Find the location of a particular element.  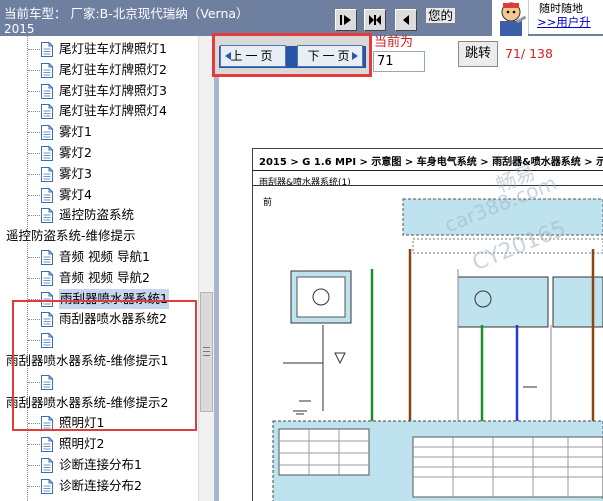

tree-item-label: 音频 视频 导航1 is located at coordinates (104, 256).